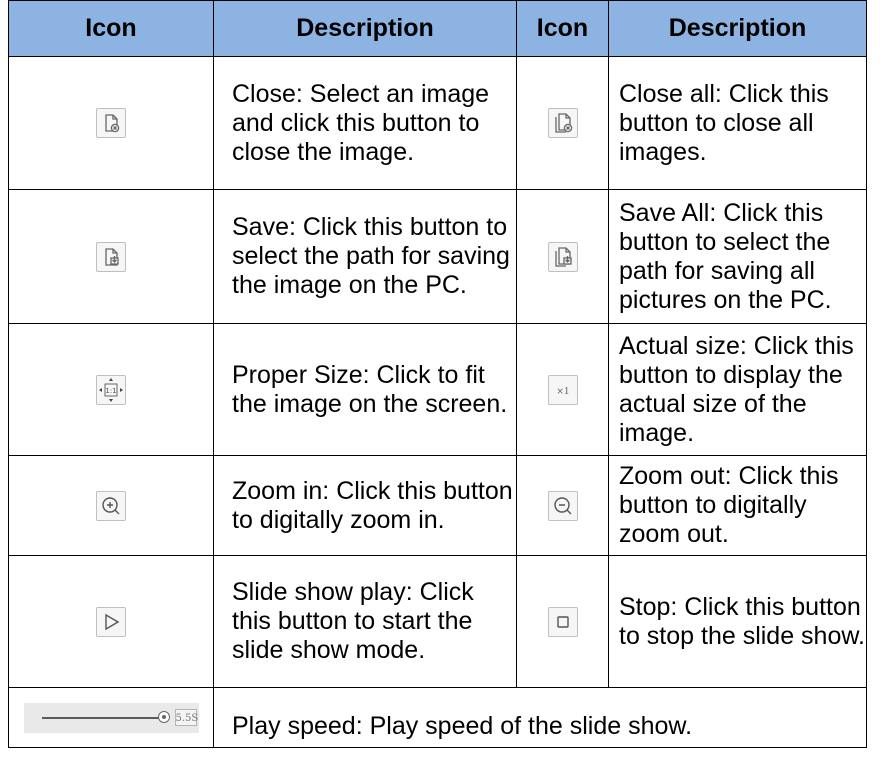  Describe the element at coordinates (163, 716) in the screenshot. I see `slider-handle` at that location.